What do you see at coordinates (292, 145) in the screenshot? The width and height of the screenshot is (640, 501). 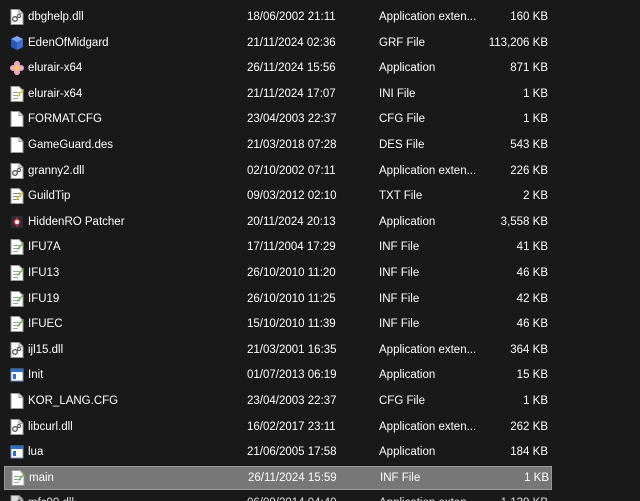 I see `file-date-modified: 21/03/2018 07:28` at bounding box center [292, 145].